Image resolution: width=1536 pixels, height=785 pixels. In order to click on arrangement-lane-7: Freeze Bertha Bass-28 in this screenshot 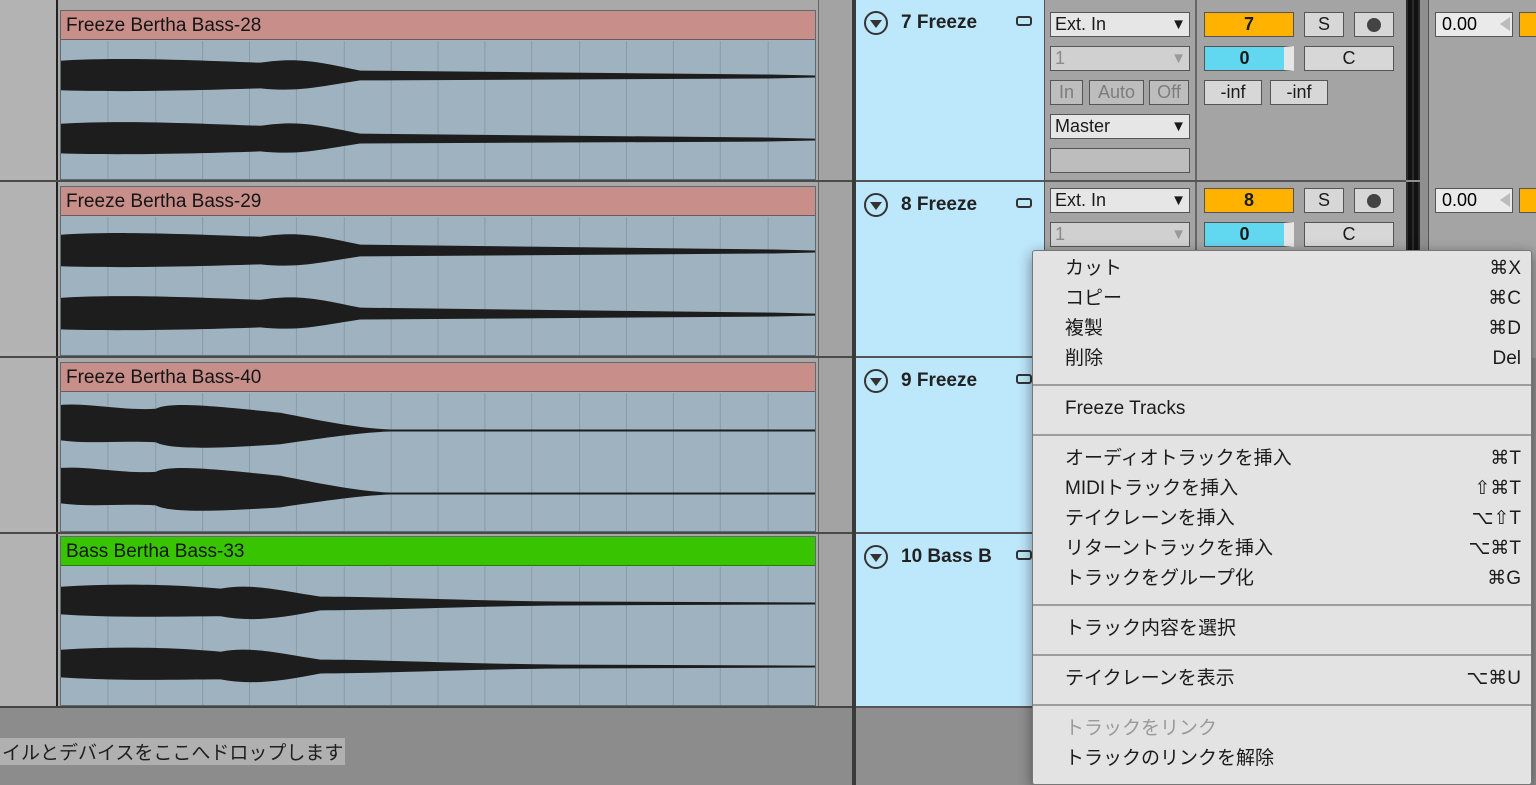, I will do `click(426, 91)`.